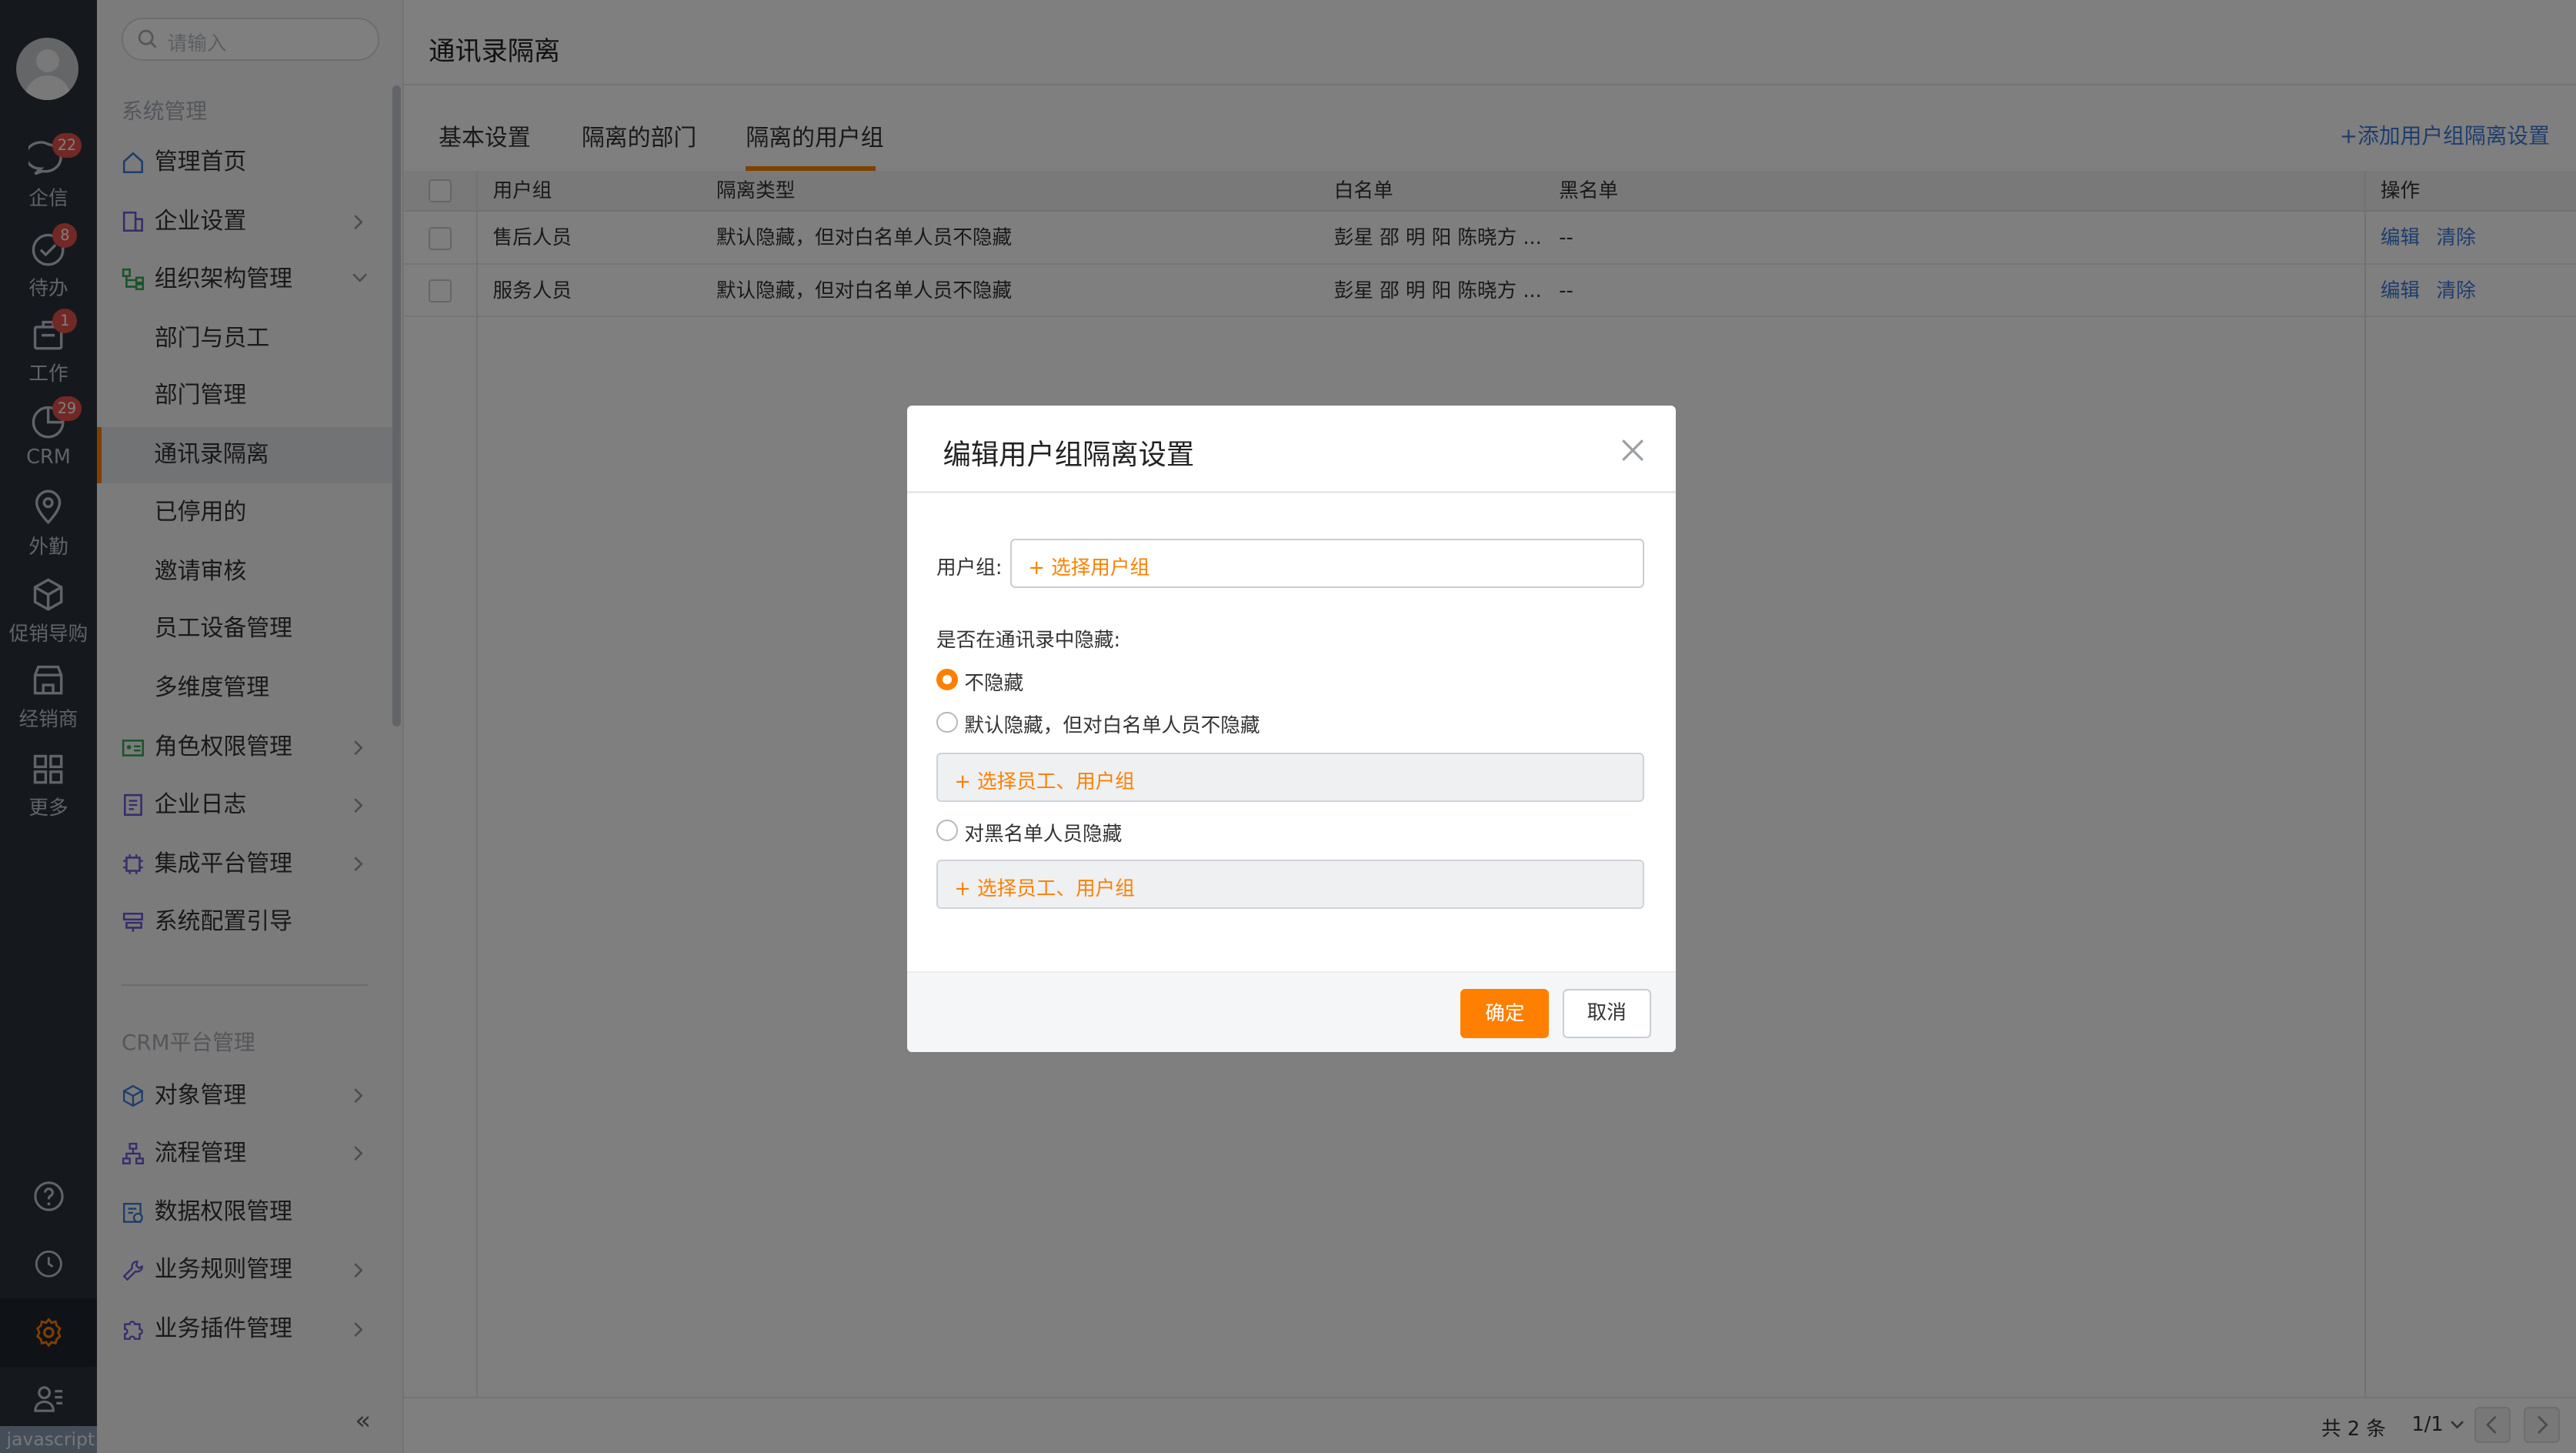  What do you see at coordinates (1089, 568) in the screenshot?
I see `user-group-picker-text: + 选择用户组` at bounding box center [1089, 568].